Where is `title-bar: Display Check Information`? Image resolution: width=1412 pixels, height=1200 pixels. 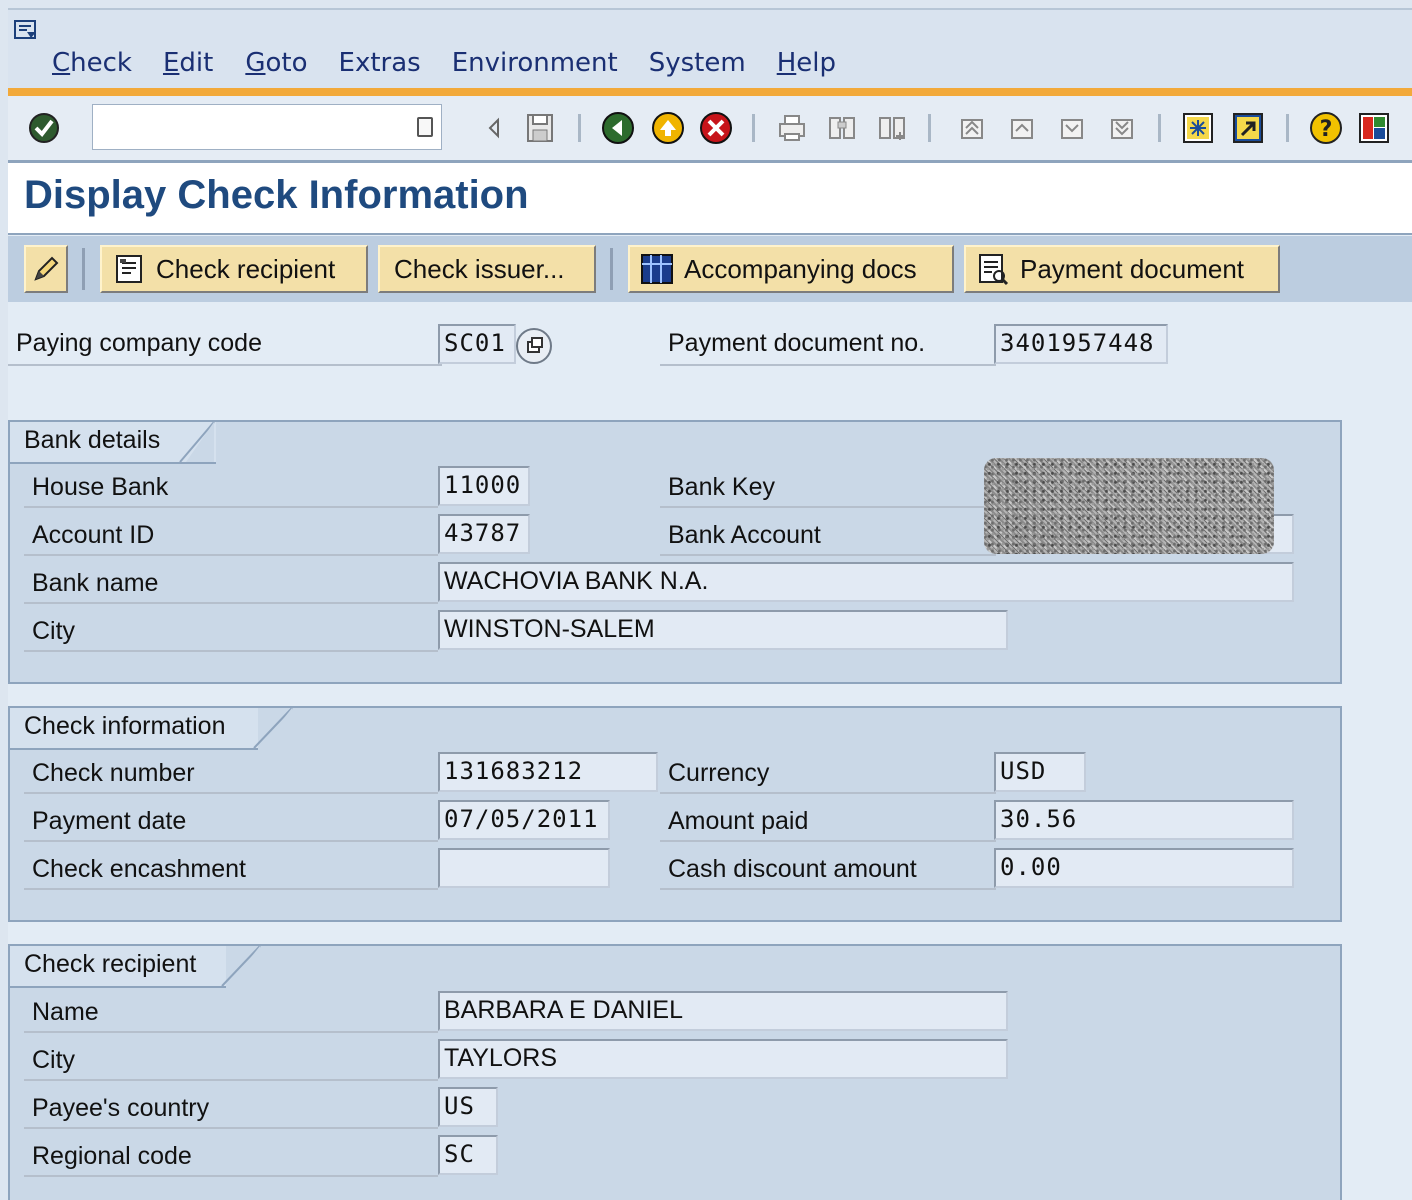
title-bar: Display Check Information is located at coordinates (710, 199).